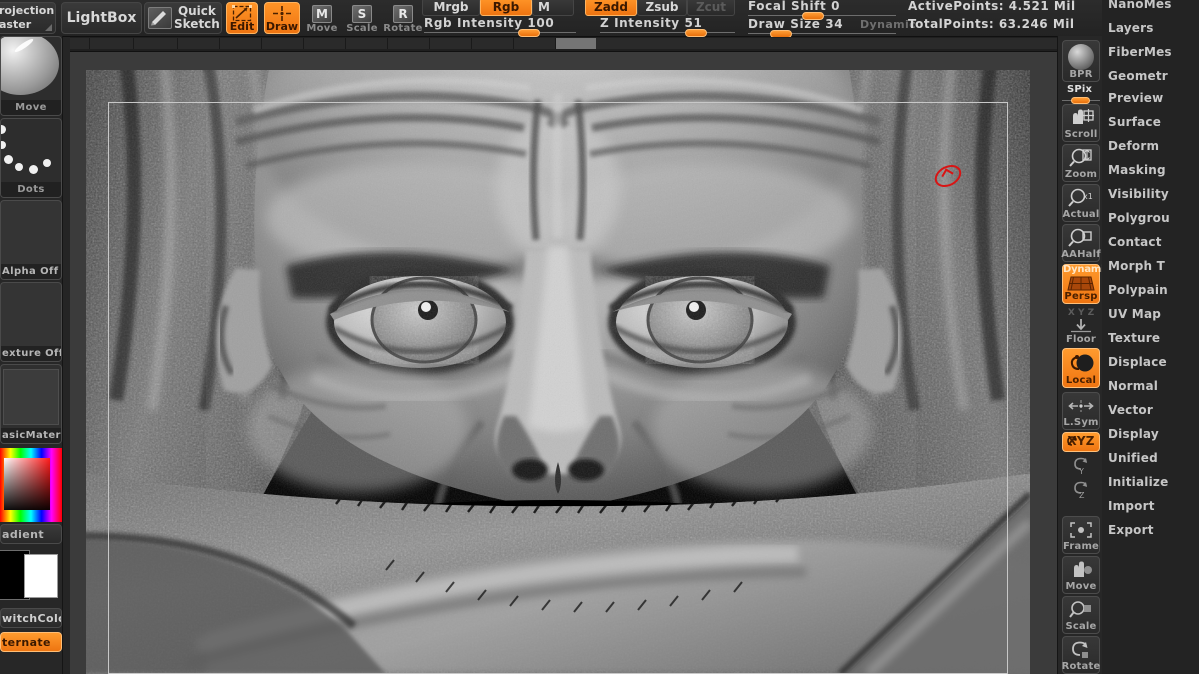 Image resolution: width=1199 pixels, height=674 pixels. I want to click on rgb-intensity-knob, so click(529, 33).